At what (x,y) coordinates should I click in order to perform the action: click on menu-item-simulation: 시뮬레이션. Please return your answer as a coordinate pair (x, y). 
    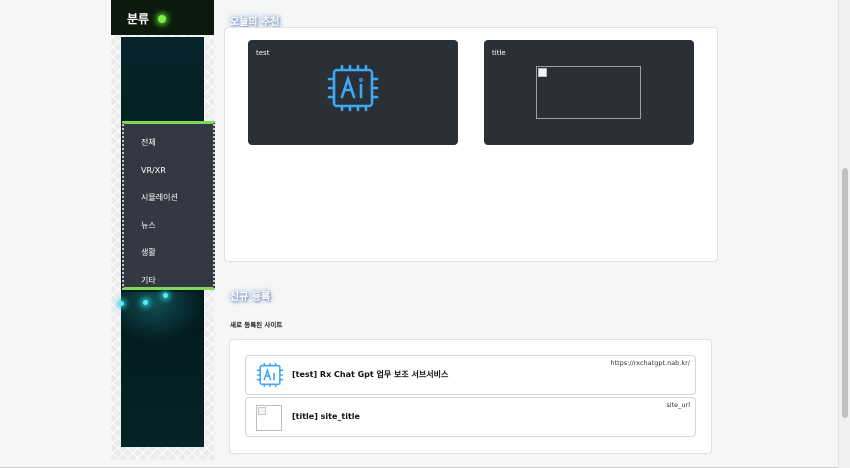
    Looking at the image, I should click on (168, 198).